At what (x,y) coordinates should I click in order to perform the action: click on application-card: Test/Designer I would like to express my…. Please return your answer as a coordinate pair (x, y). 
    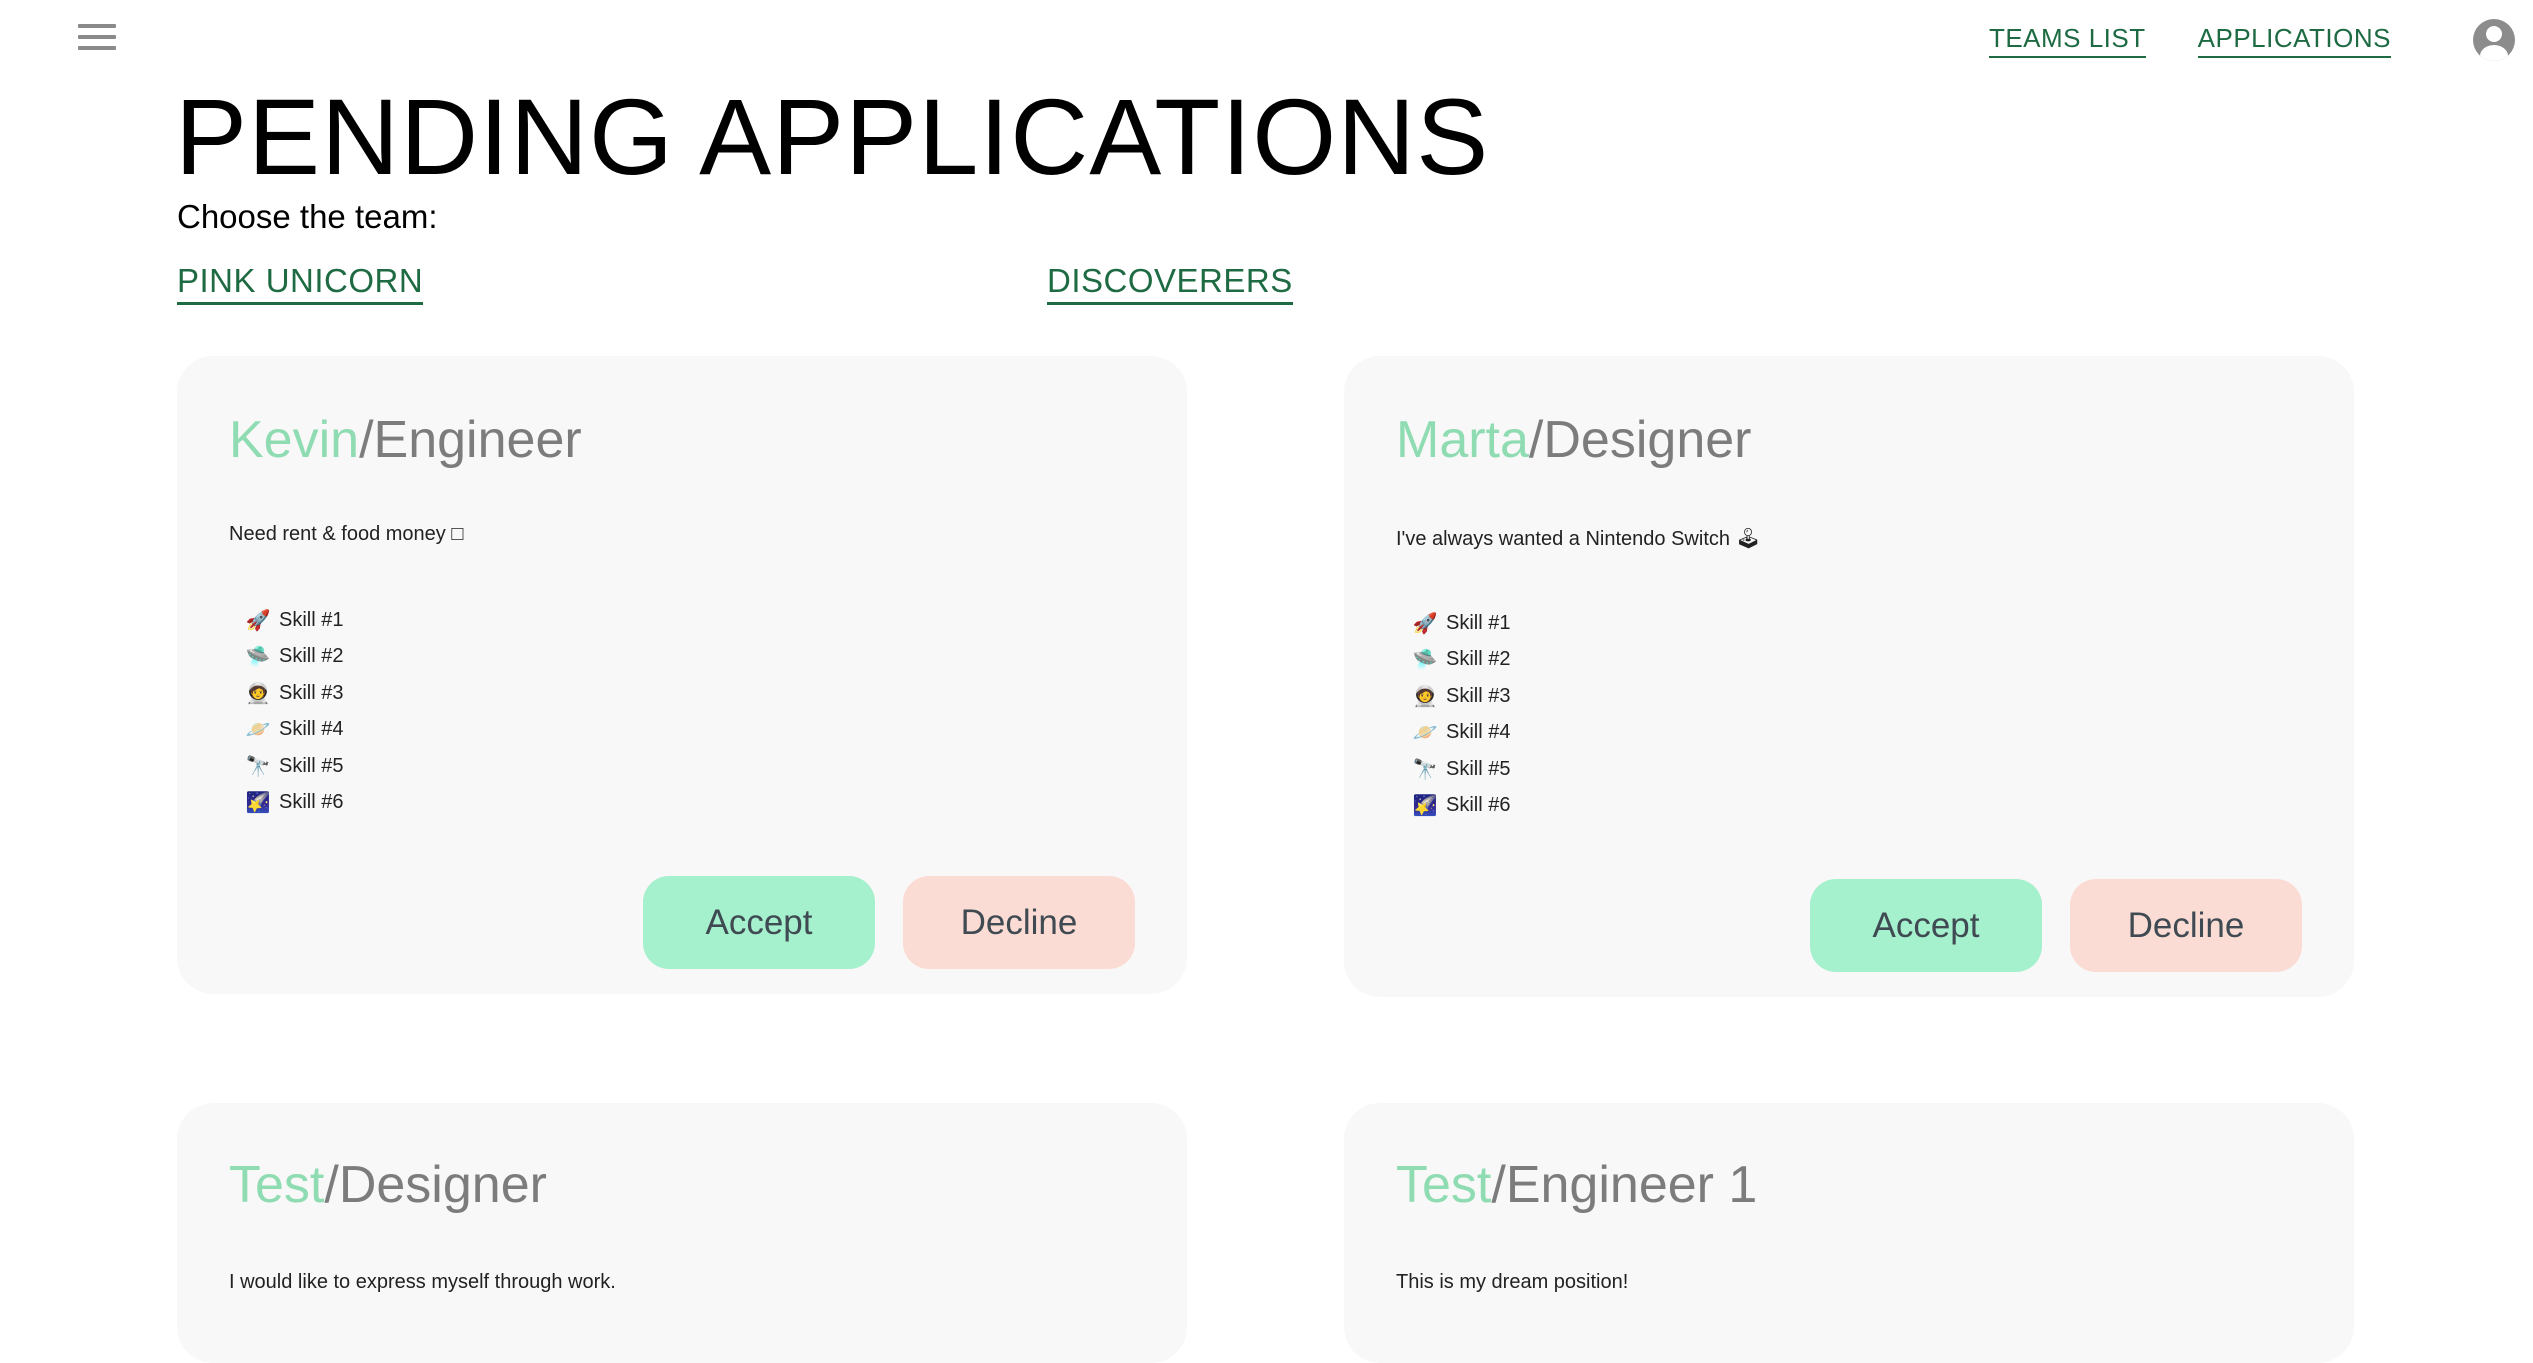
    Looking at the image, I should click on (682, 1233).